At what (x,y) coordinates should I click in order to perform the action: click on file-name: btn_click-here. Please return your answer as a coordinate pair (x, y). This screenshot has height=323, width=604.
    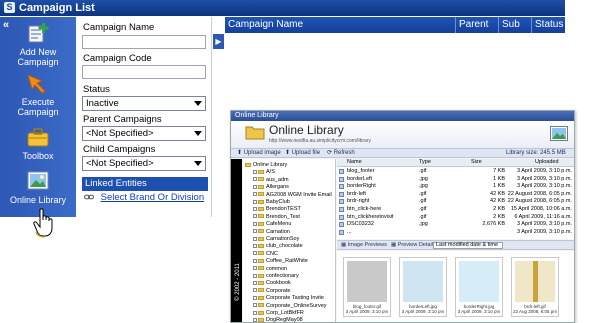
    Looking at the image, I should click on (364, 209).